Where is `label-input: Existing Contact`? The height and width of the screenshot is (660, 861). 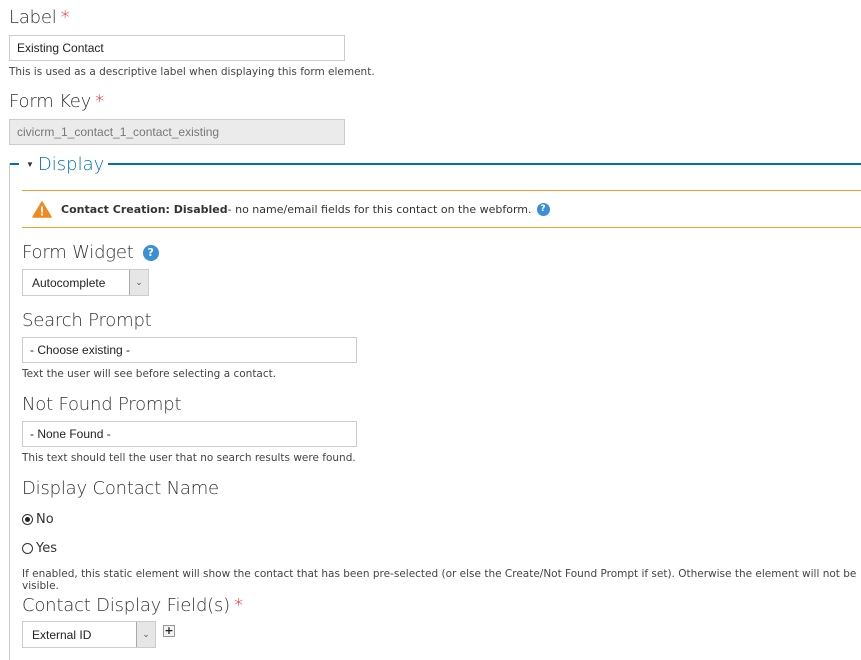
label-input: Existing Contact is located at coordinates (177, 48).